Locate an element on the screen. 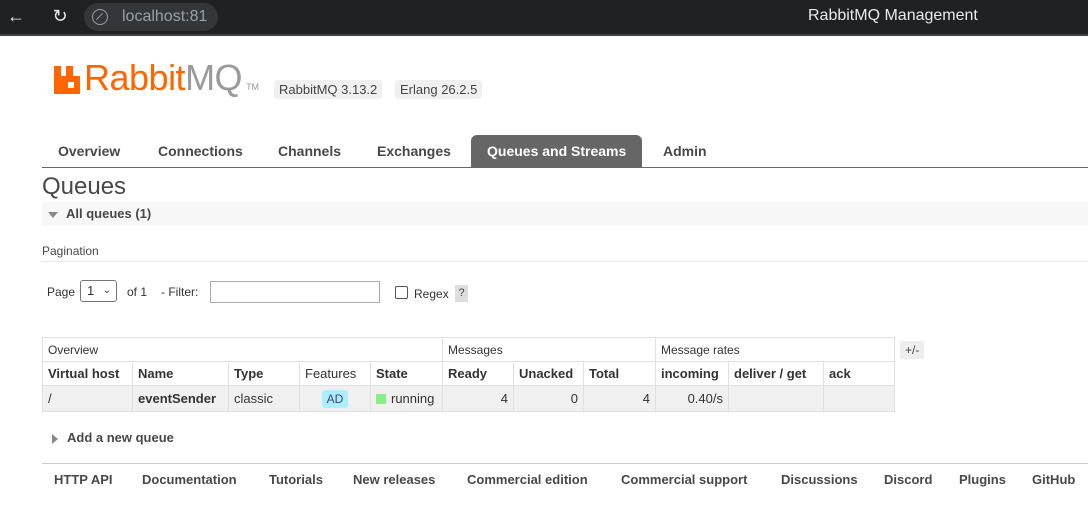 The height and width of the screenshot is (518, 1088). column-group-row: Overview Messages Message rates is located at coordinates (468, 349).